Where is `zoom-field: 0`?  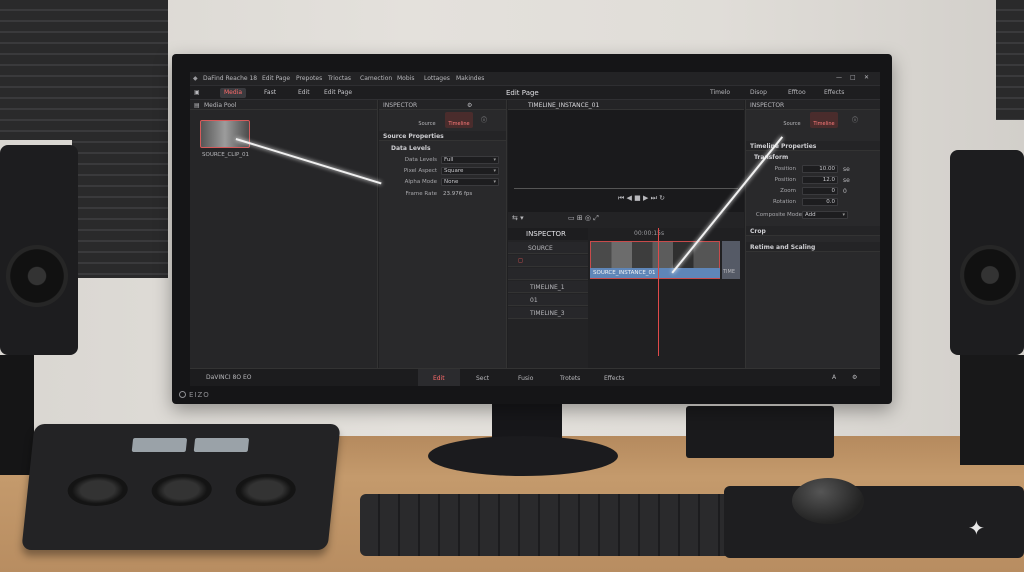
zoom-field: 0 is located at coordinates (820, 191).